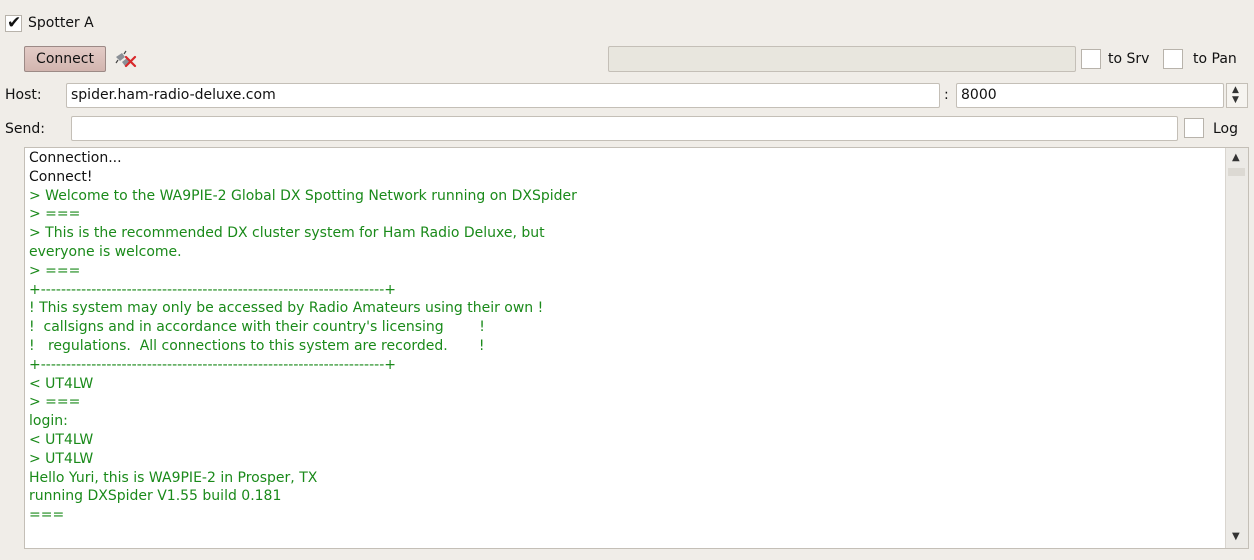 The height and width of the screenshot is (560, 1254). I want to click on to-srv-checkbox, so click(1091, 59).